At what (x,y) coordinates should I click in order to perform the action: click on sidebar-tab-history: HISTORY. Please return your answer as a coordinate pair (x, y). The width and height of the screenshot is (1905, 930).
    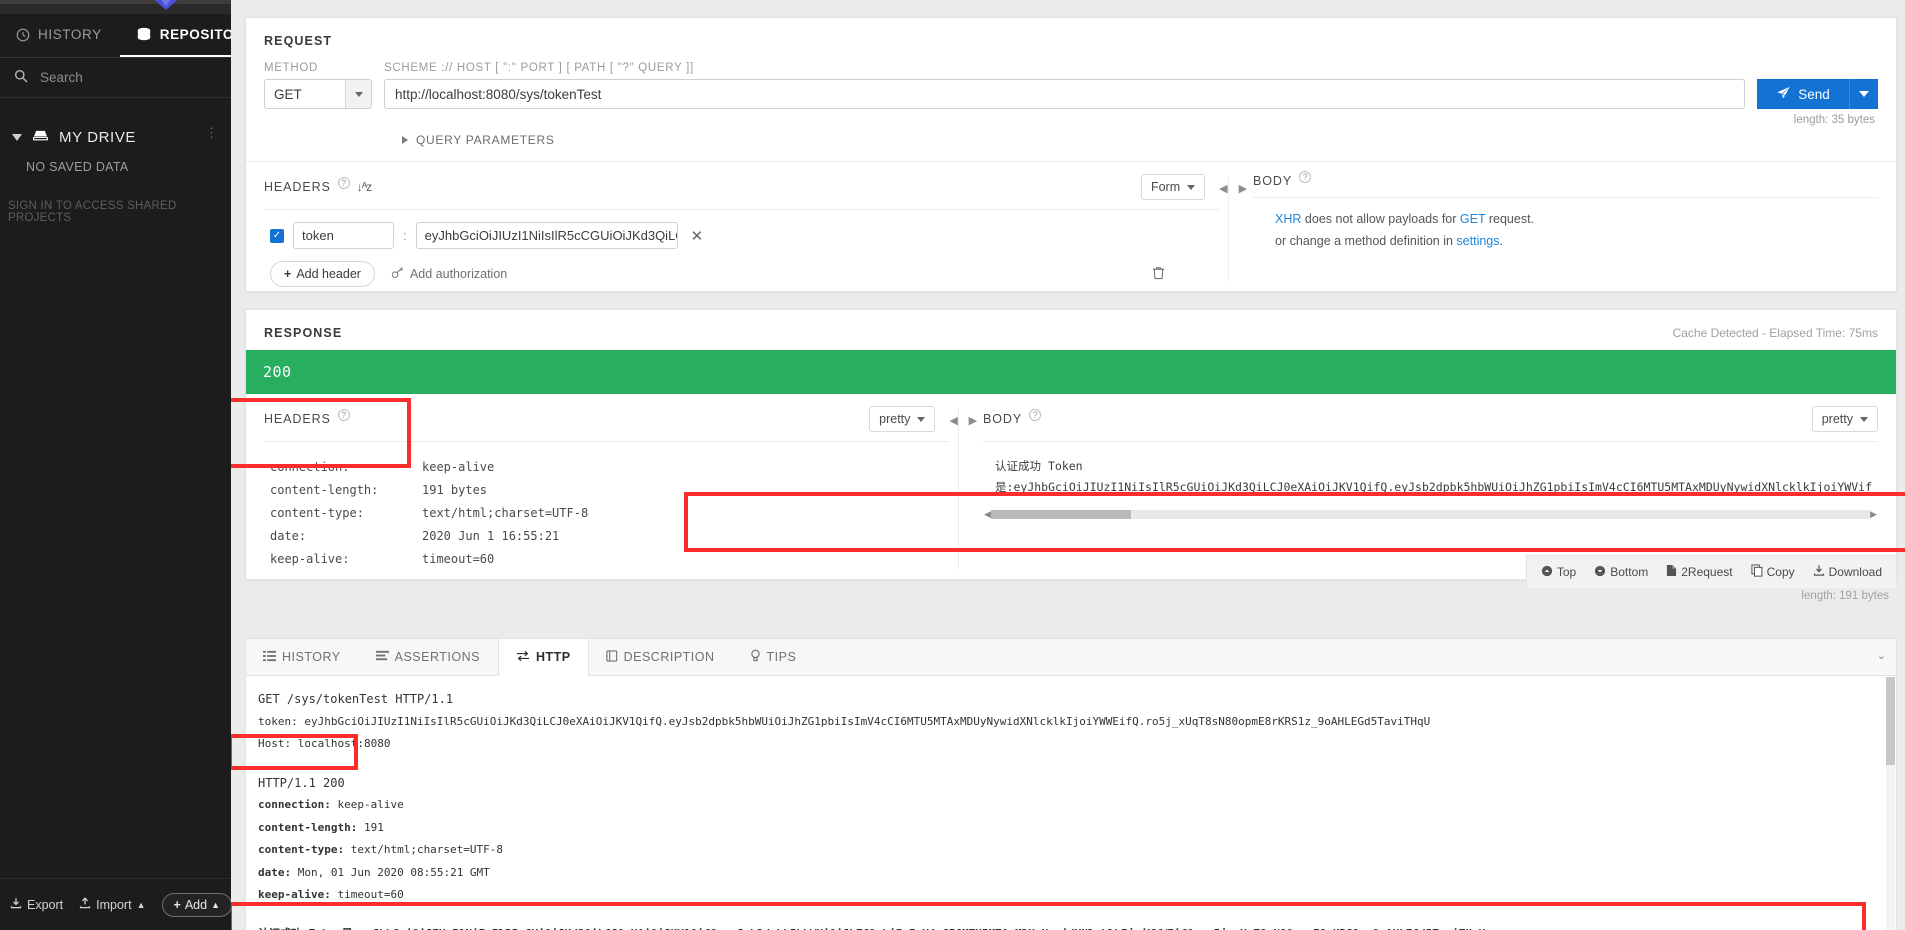
    Looking at the image, I should click on (60, 35).